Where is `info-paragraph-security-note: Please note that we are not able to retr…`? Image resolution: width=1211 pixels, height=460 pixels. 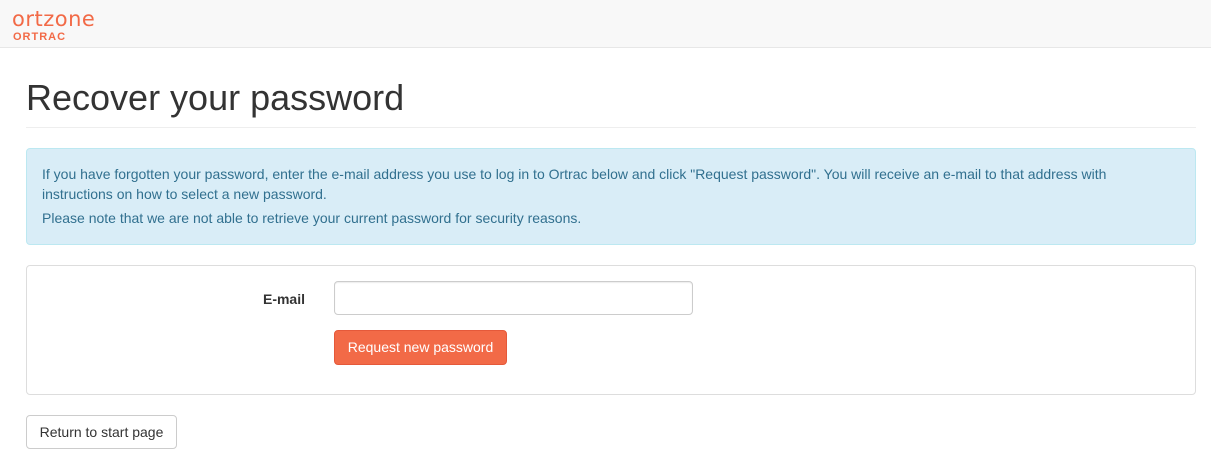 info-paragraph-security-note: Please note that we are not able to retr… is located at coordinates (312, 218).